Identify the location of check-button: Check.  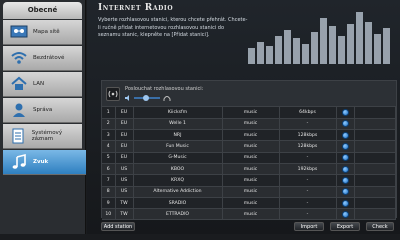
(380, 226).